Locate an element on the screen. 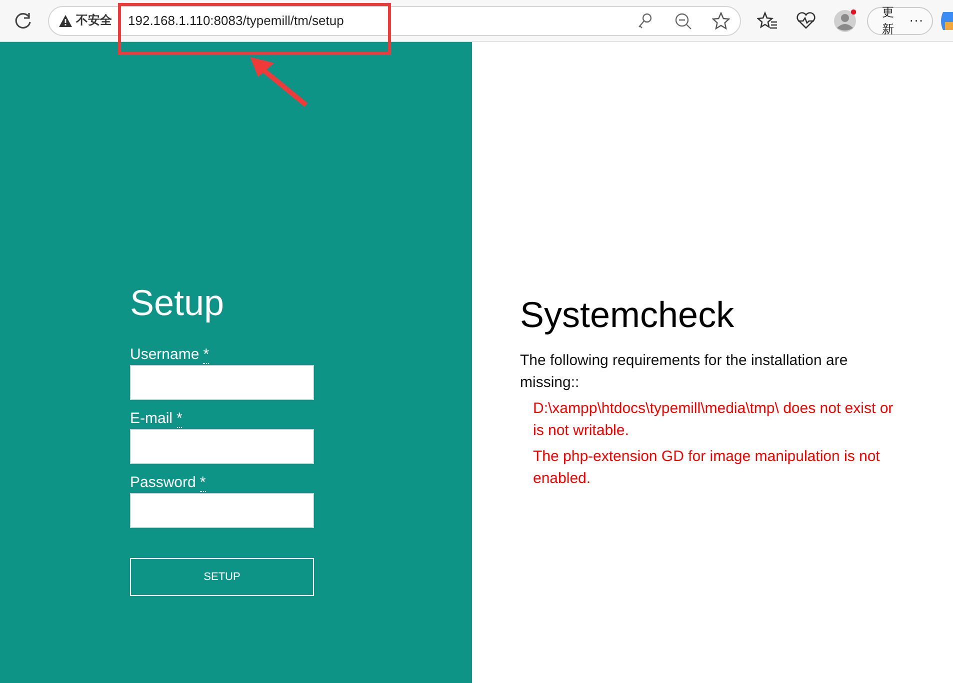 The image size is (953, 683). key-icon is located at coordinates (645, 21).